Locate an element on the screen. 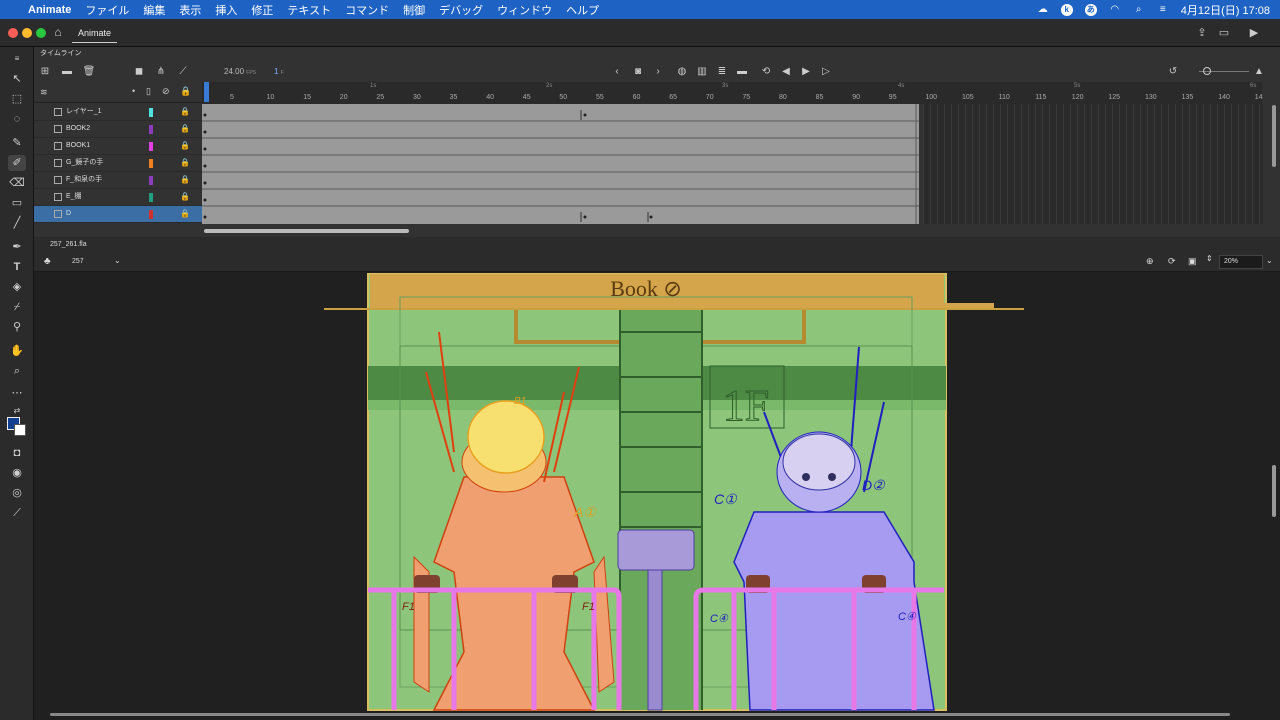  play-icon: ▶ is located at coordinates (806, 72).